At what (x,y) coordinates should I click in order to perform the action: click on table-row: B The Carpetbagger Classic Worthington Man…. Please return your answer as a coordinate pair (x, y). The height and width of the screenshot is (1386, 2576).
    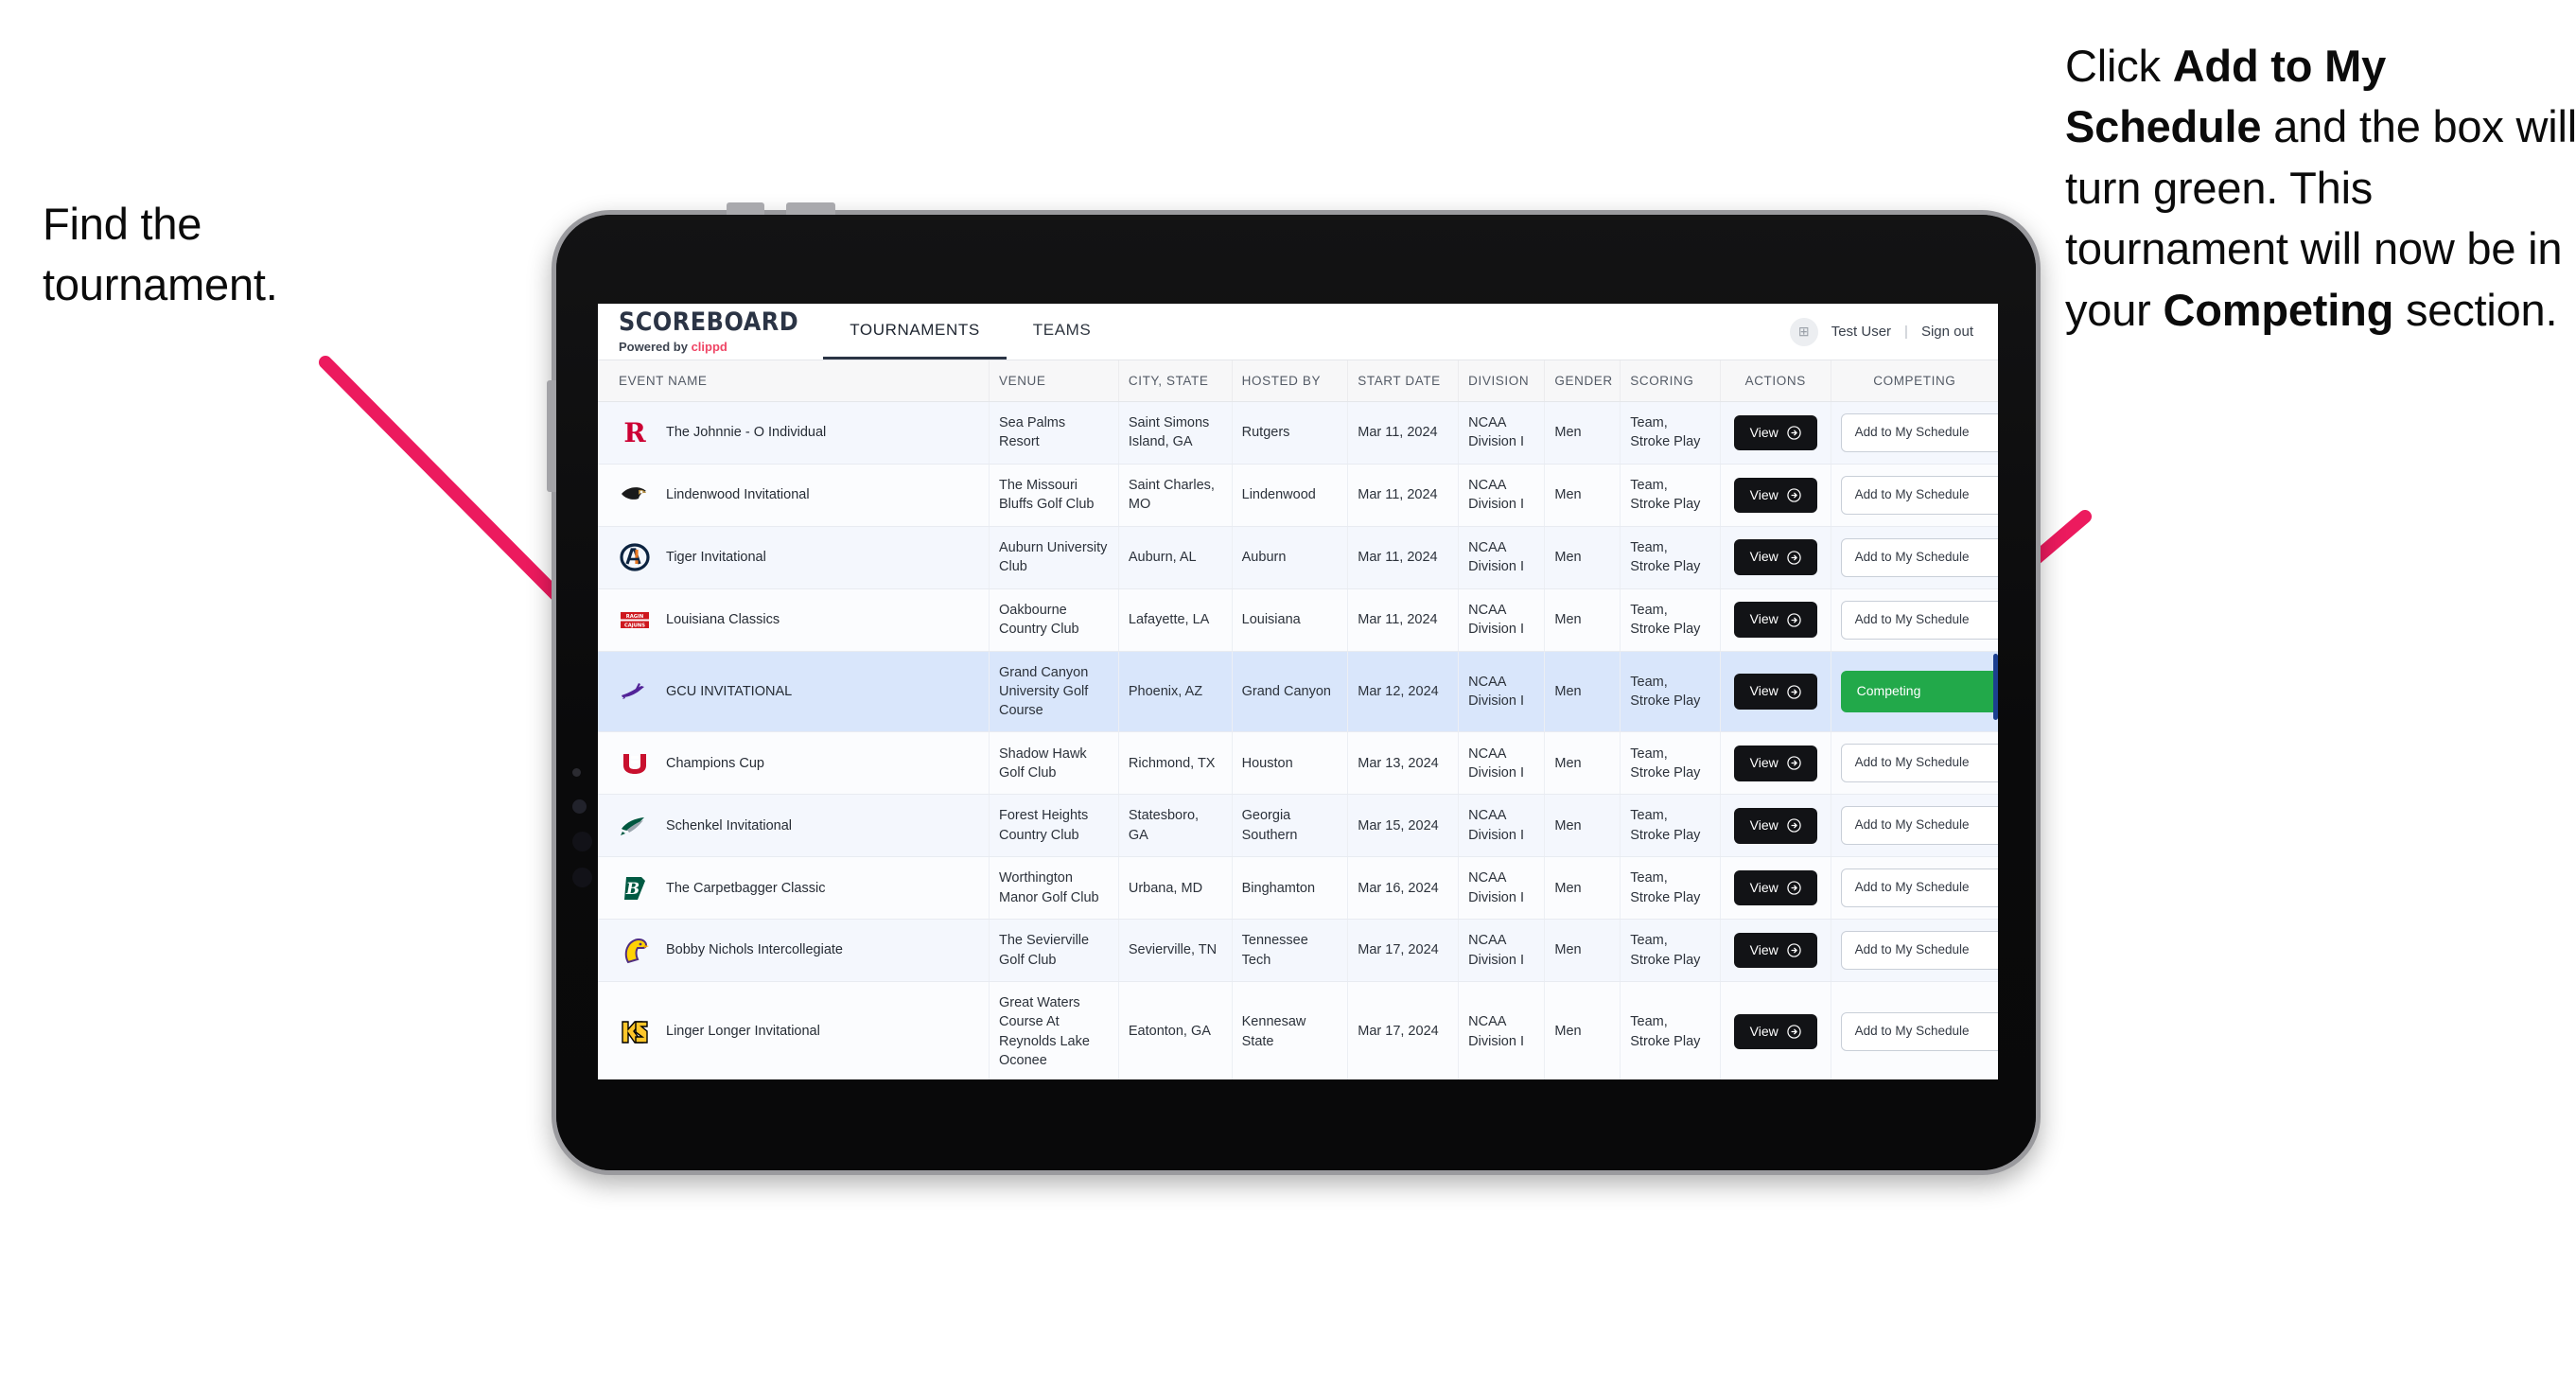
    Looking at the image, I should click on (1298, 888).